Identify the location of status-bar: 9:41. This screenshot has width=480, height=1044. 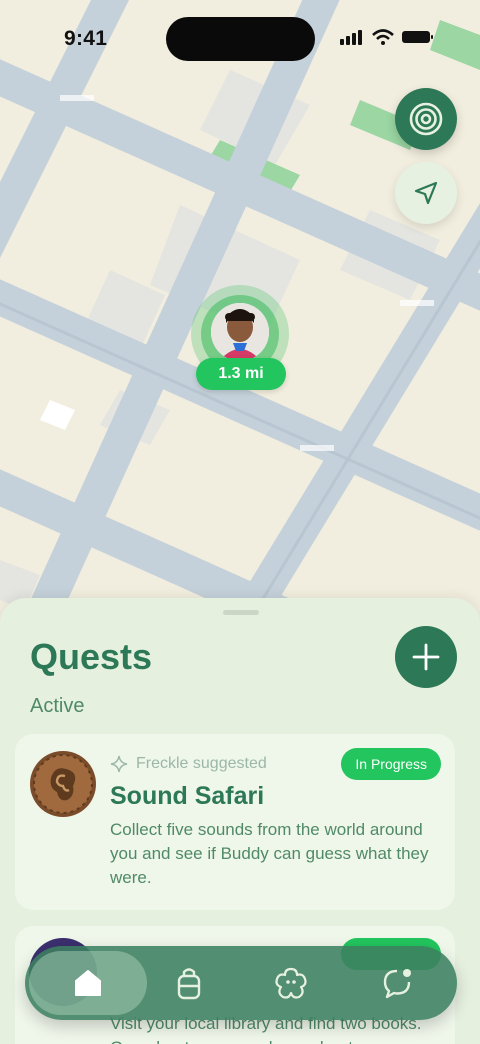
(240, 40).